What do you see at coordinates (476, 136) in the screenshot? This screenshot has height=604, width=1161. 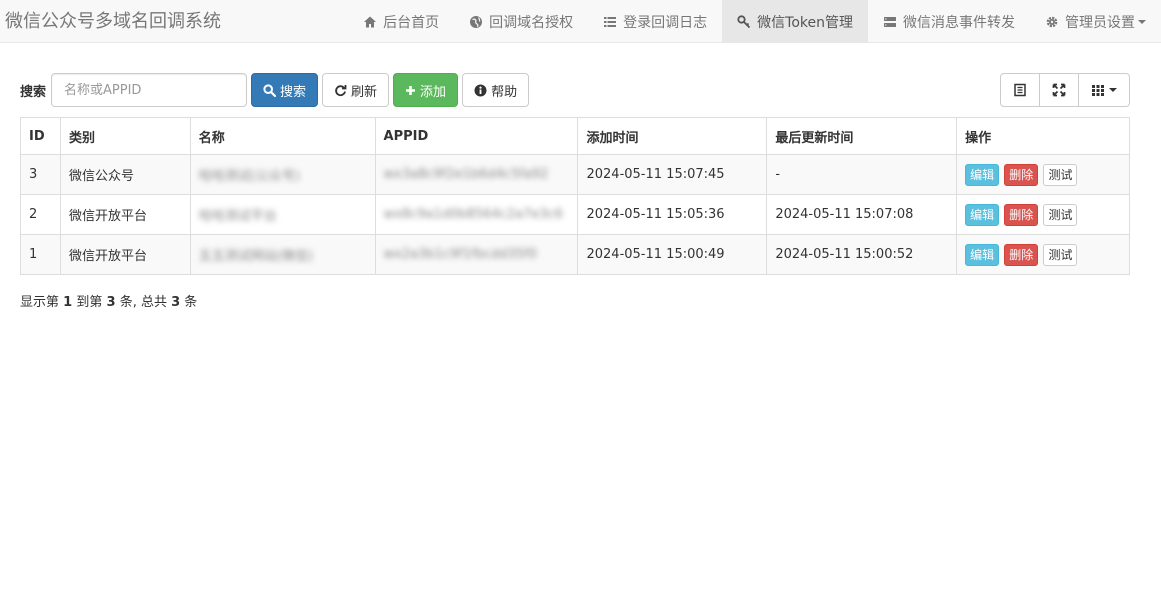 I see `col-header-appid: APPID` at bounding box center [476, 136].